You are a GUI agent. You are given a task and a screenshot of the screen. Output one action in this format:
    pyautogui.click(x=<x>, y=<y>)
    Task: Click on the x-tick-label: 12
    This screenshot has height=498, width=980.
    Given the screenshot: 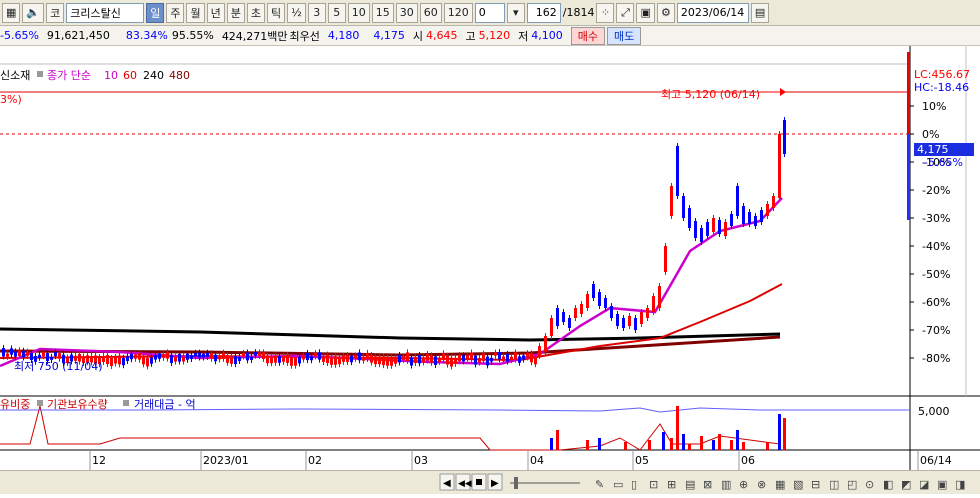 What is the action you would take?
    pyautogui.click(x=99, y=460)
    